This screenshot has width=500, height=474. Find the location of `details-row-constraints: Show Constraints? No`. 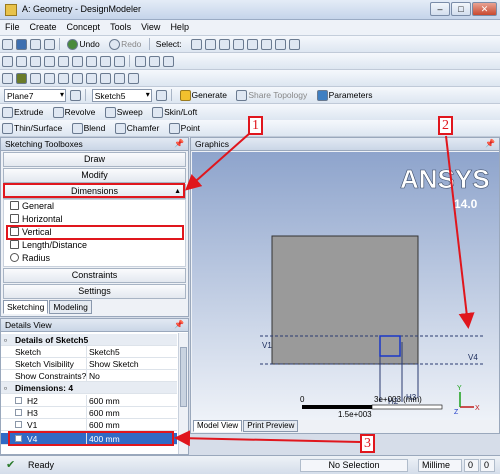

details-row-constraints: Show Constraints? No is located at coordinates (89, 376).